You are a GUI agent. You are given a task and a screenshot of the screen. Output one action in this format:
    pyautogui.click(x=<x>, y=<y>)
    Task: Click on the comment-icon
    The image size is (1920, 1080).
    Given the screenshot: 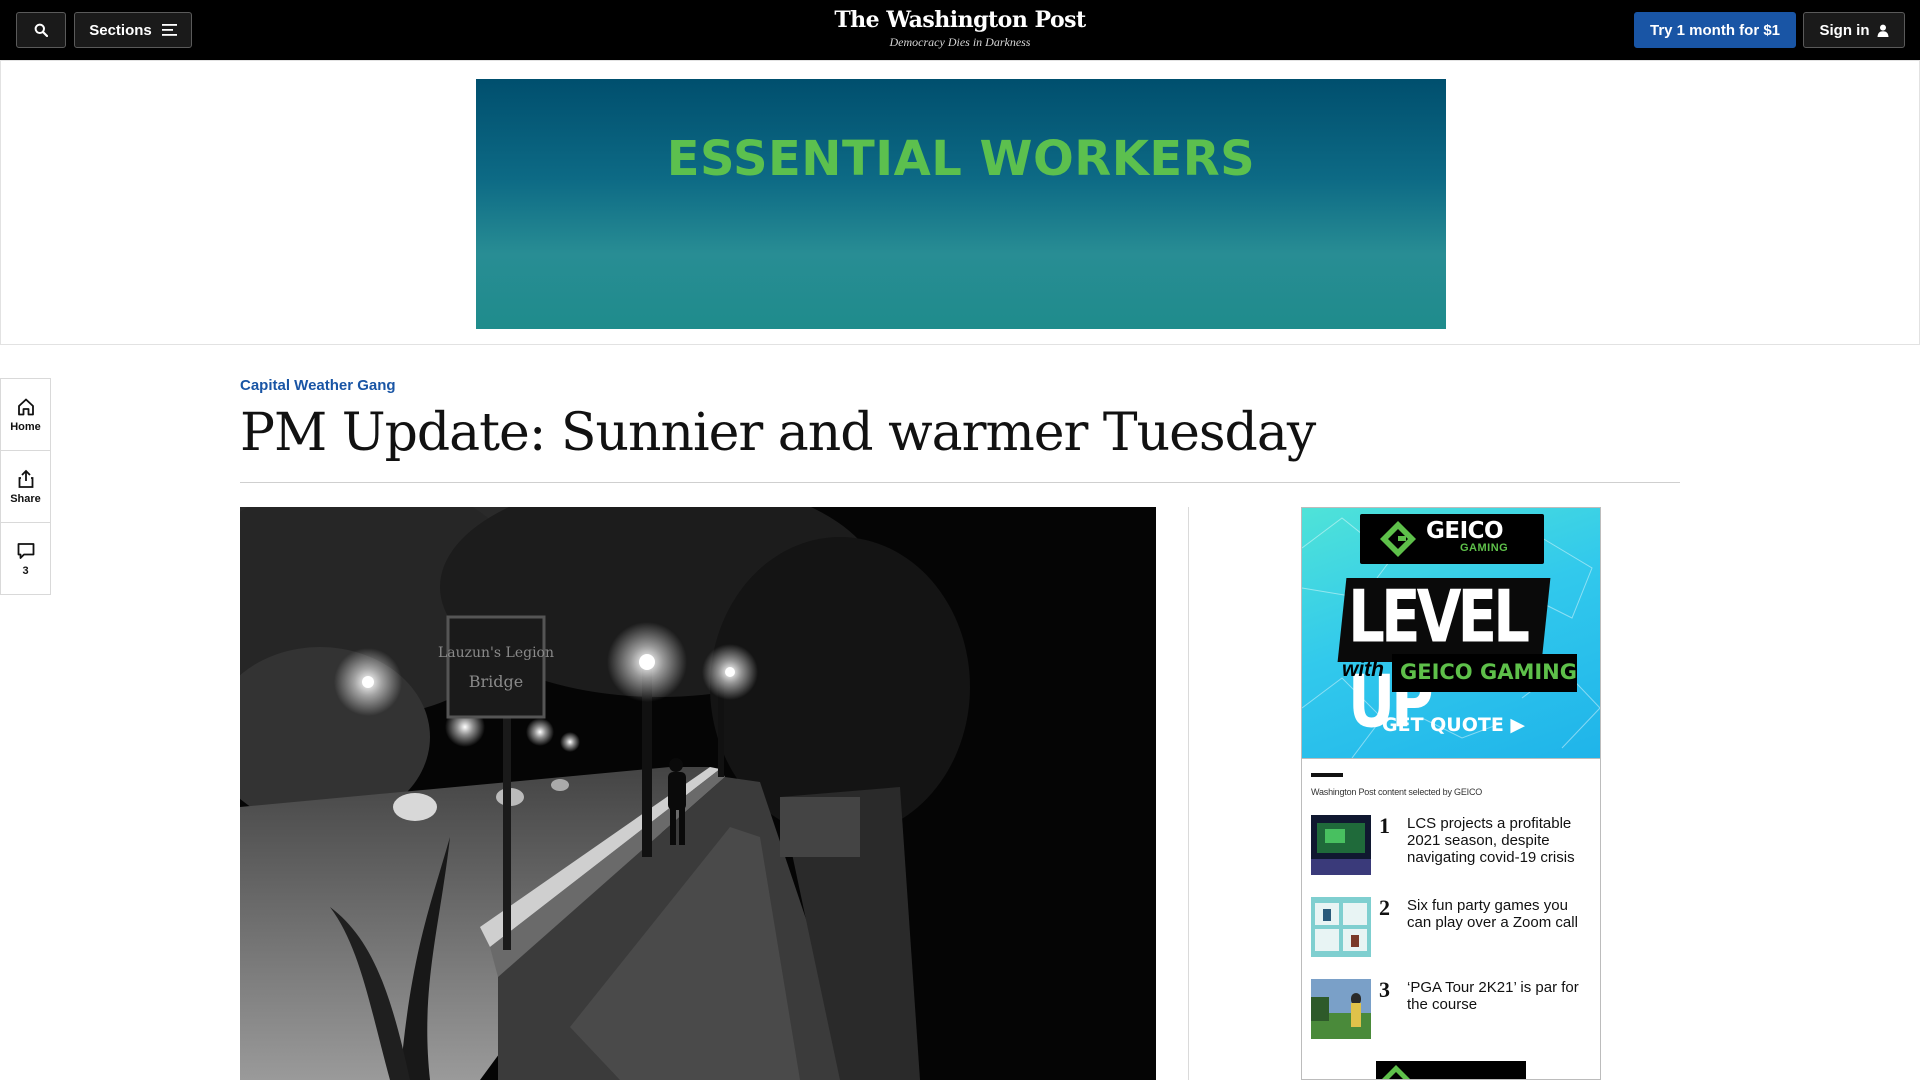 What is the action you would take?
    pyautogui.click(x=25, y=551)
    